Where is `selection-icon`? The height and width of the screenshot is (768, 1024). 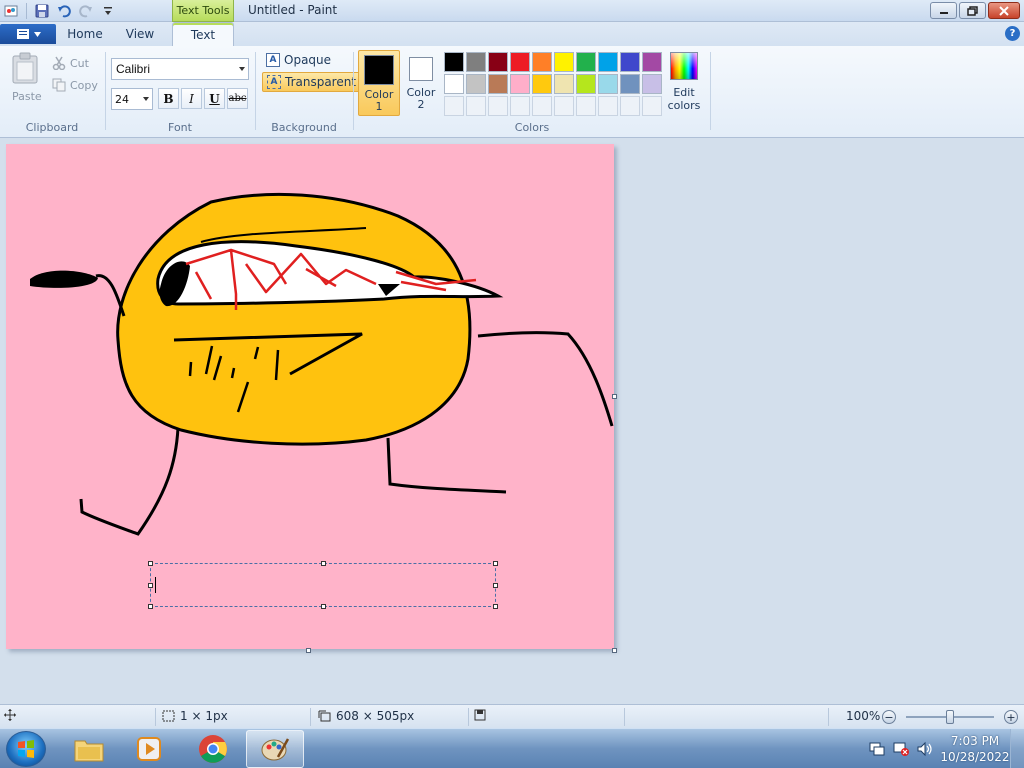 selection-icon is located at coordinates (168, 716).